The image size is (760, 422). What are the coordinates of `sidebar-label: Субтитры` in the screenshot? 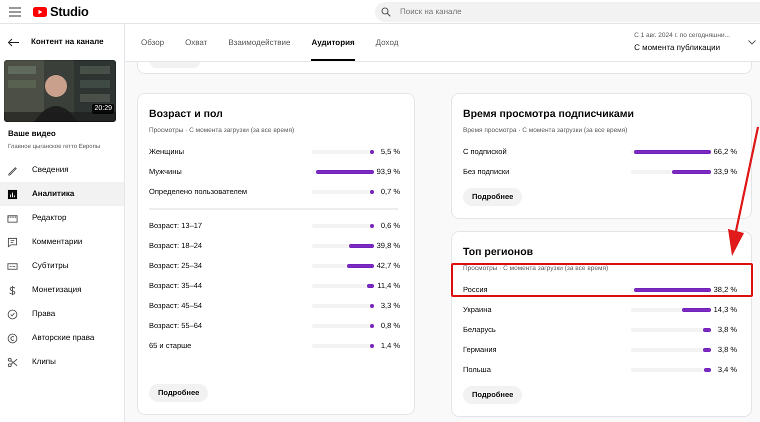 It's located at (50, 266).